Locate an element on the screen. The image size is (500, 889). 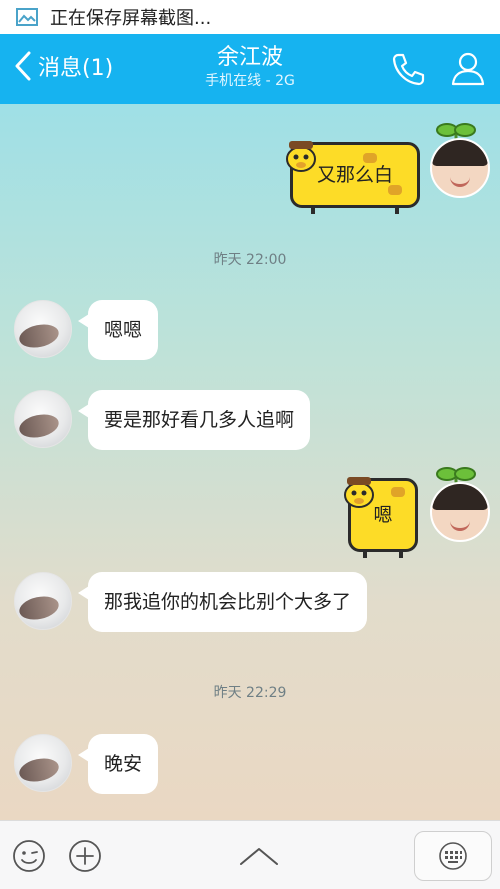
message-bubble-sent: 嗯 is located at coordinates (381, 517).